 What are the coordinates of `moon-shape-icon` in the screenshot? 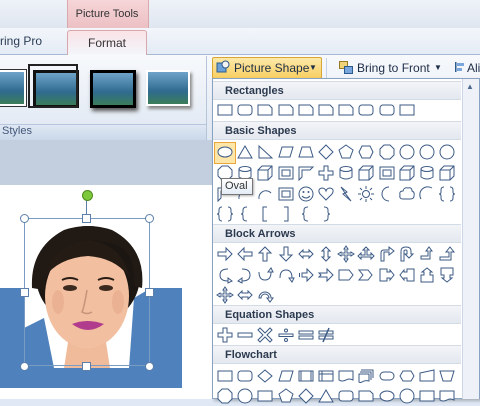 It's located at (387, 194).